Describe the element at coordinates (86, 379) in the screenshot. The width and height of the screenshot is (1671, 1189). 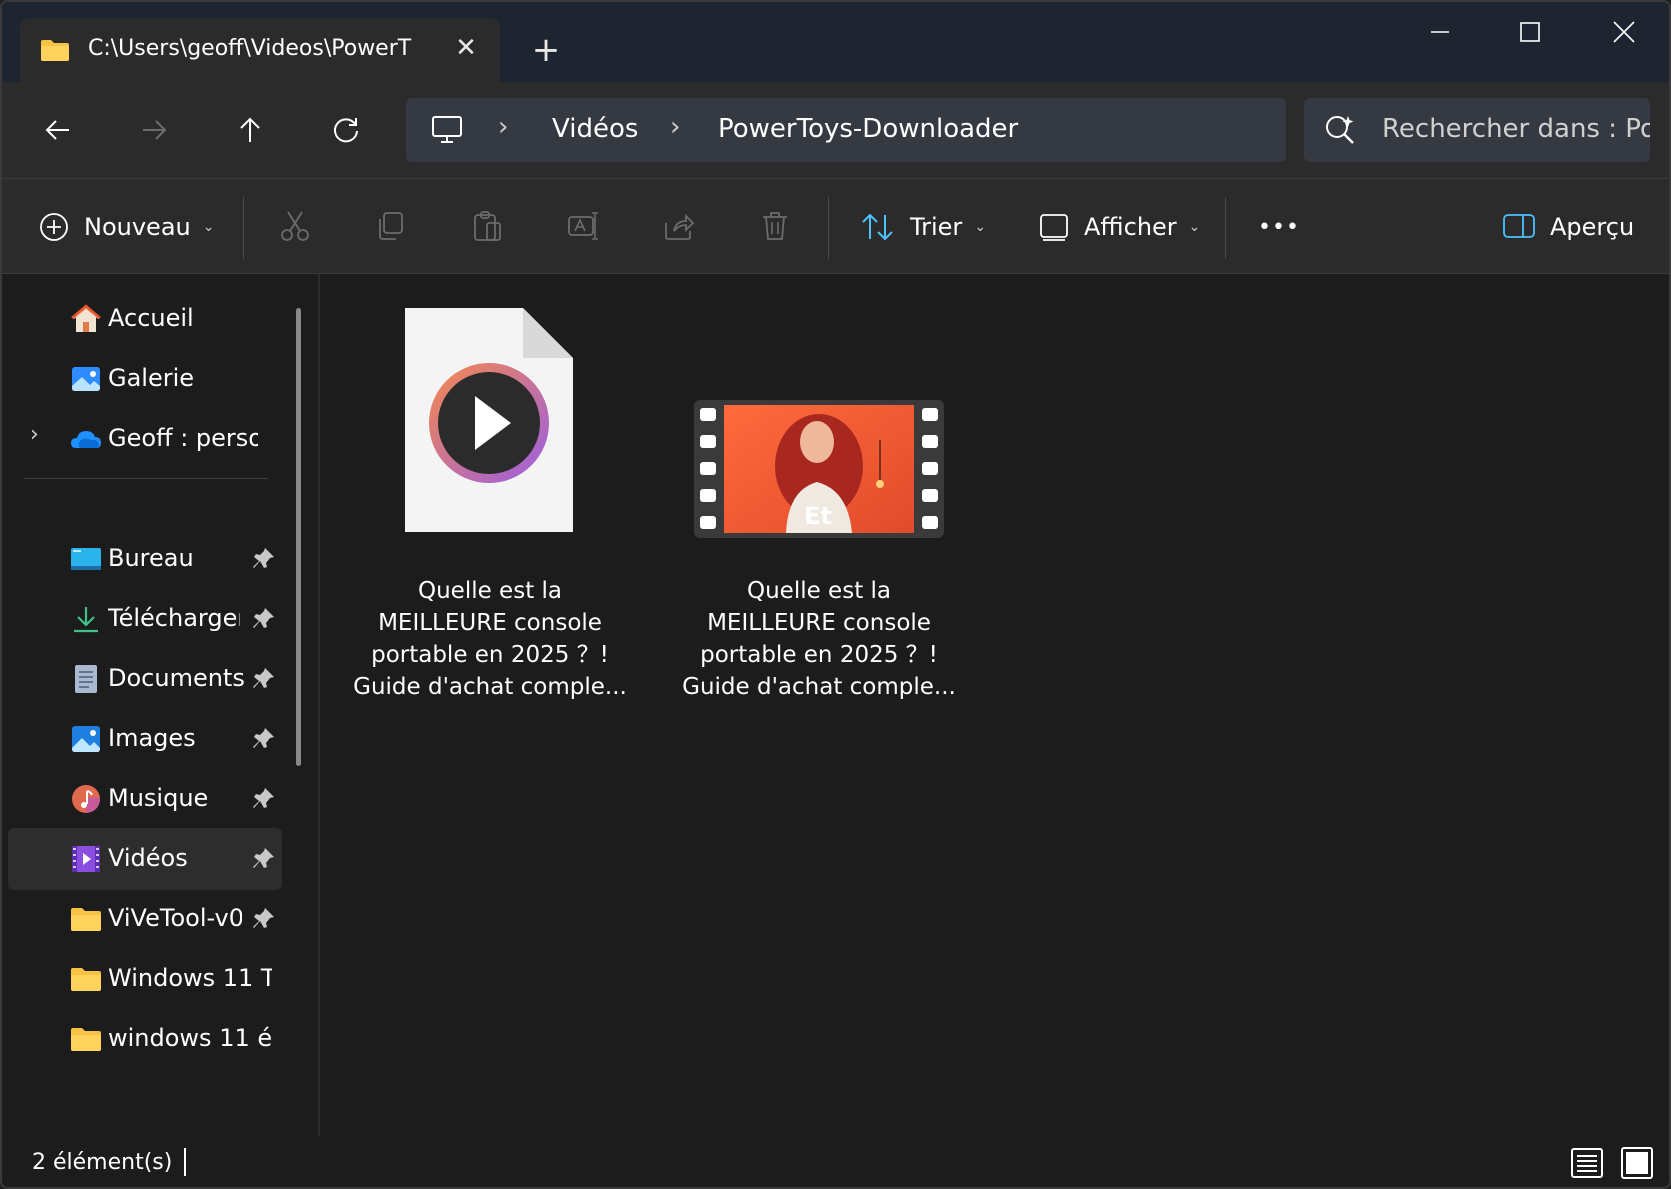
I see `gallery-icon` at that location.